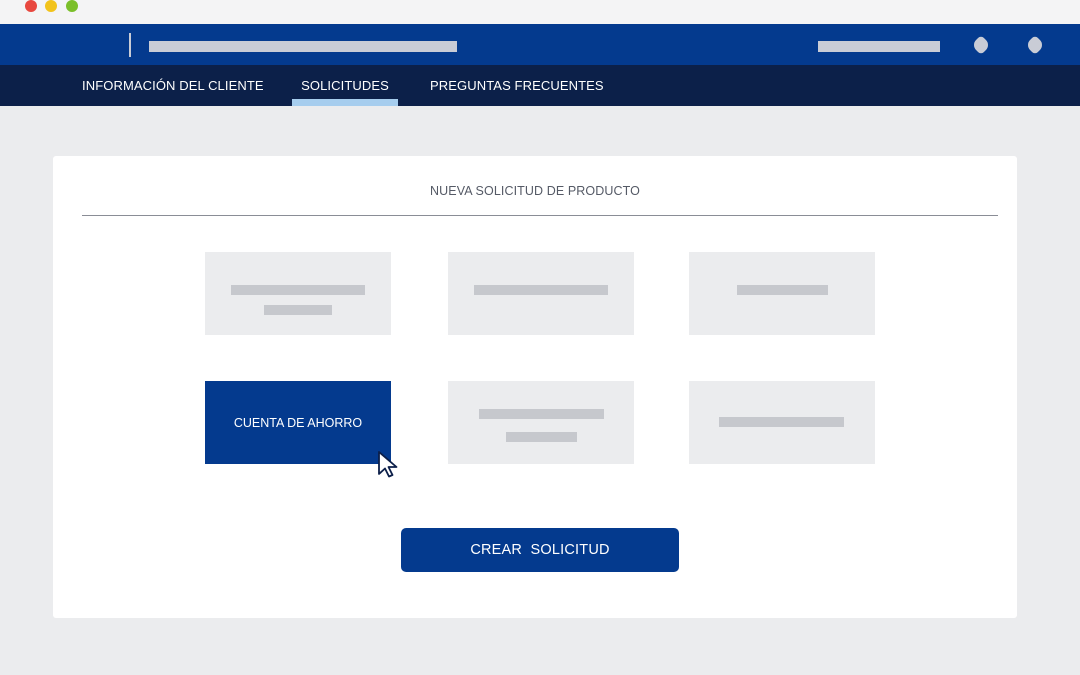  Describe the element at coordinates (51, 6) in the screenshot. I see `minimize-window-dot` at that location.